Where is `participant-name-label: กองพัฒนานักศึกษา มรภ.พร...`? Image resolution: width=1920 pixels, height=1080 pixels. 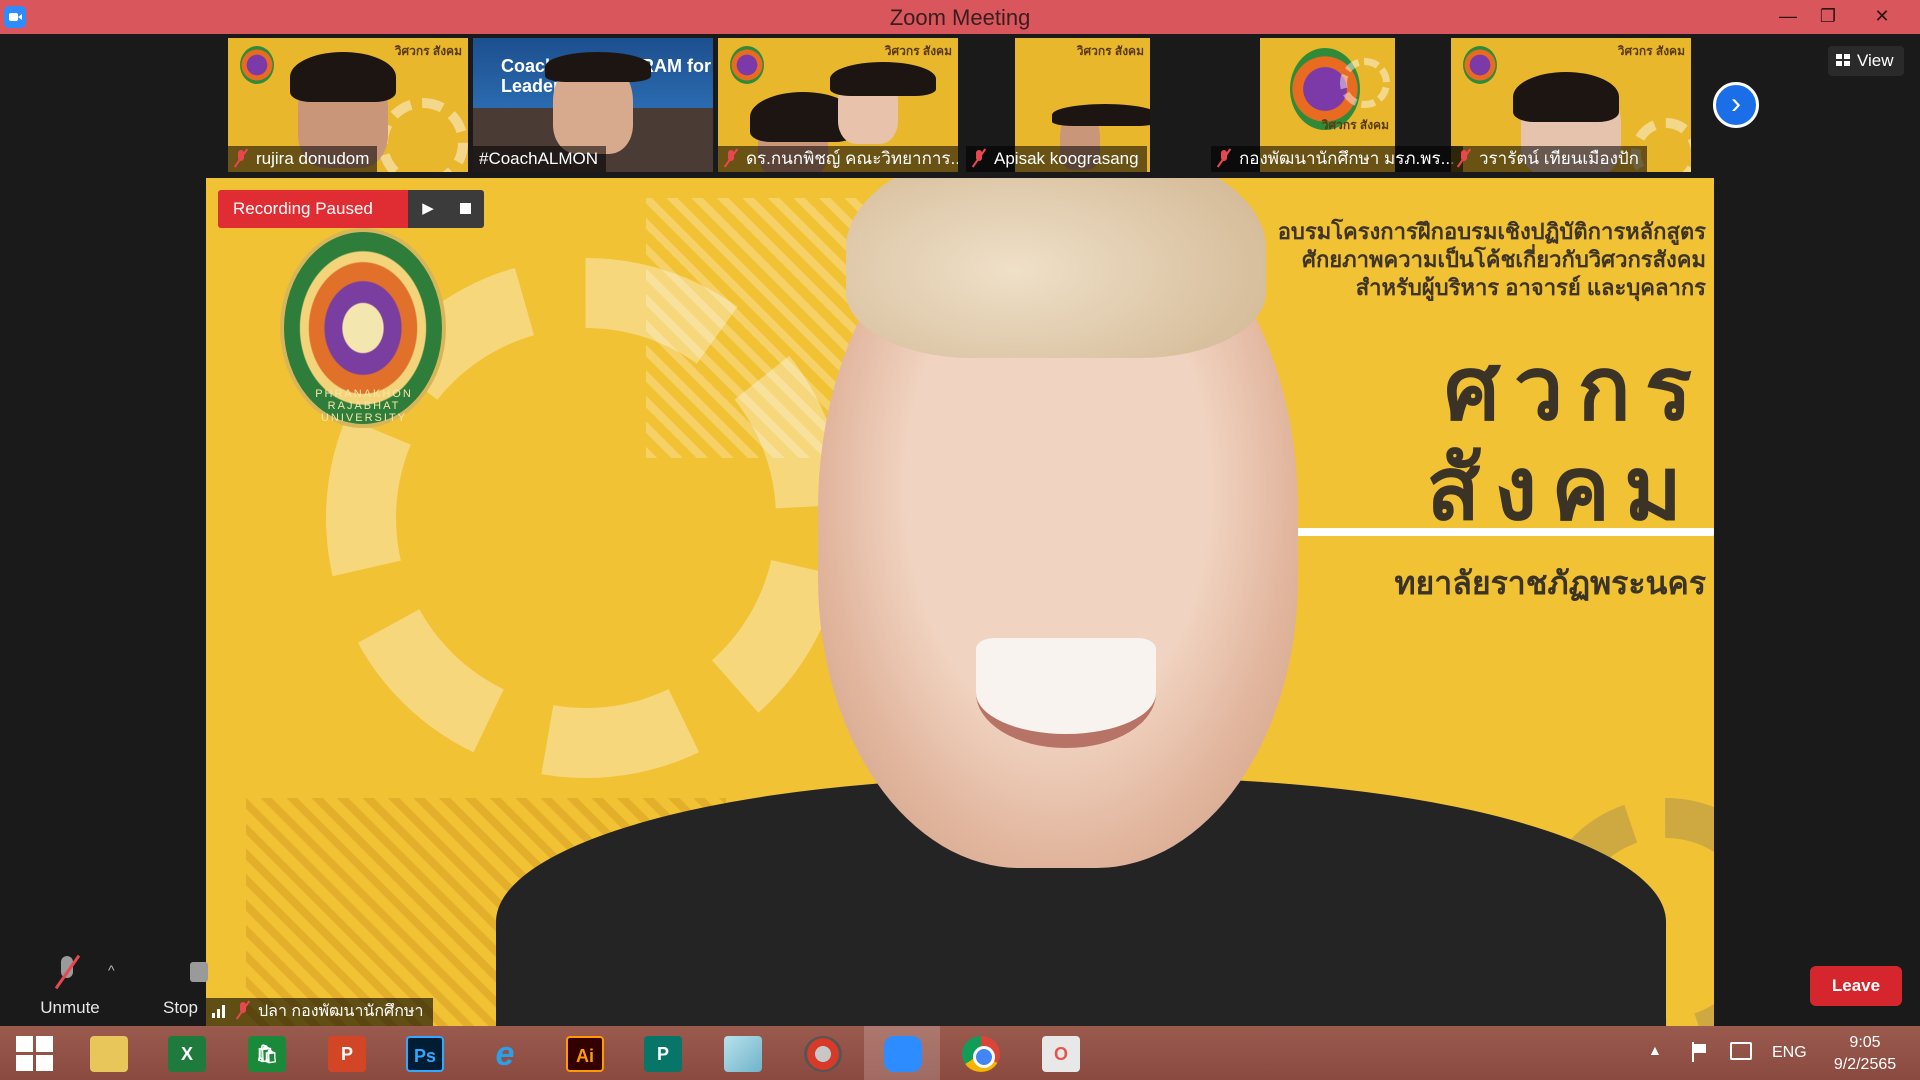
participant-name-label: กองพัฒนานักศึกษา มรภ.พร... is located at coordinates (1337, 159).